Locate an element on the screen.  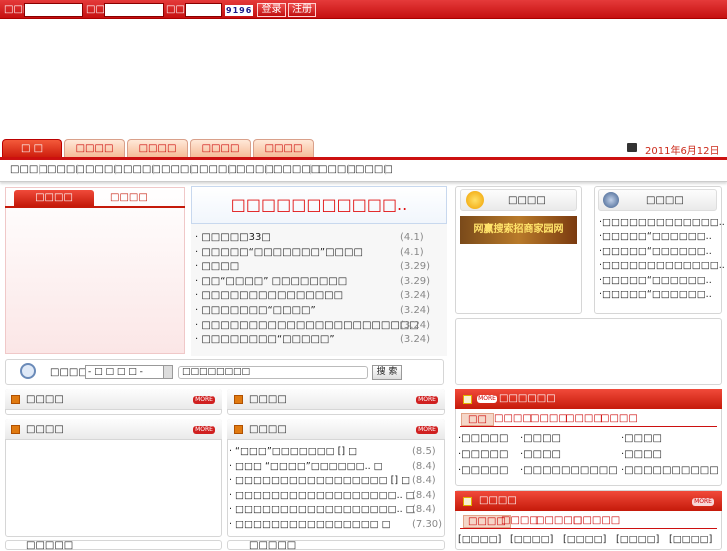
panel-tab: □□□□□ is located at coordinates (596, 520).